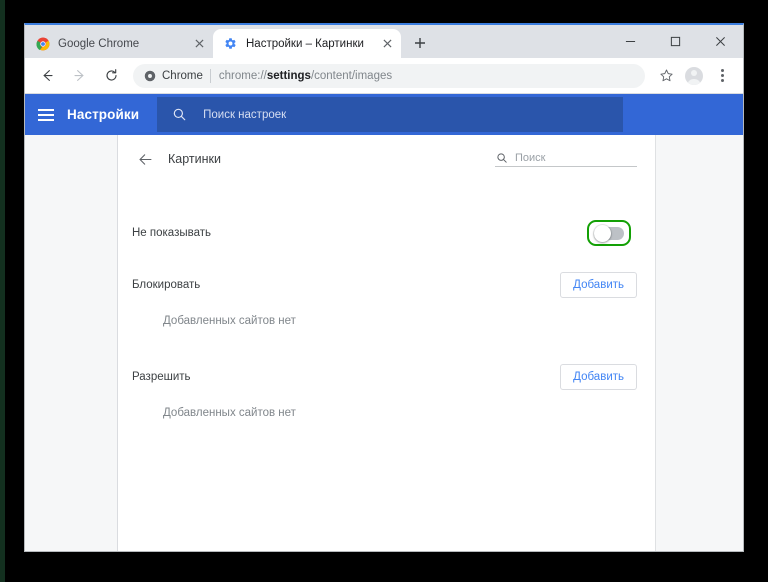 This screenshot has height=582, width=768. What do you see at coordinates (230, 43) in the screenshot?
I see `settings-gear-icon` at bounding box center [230, 43].